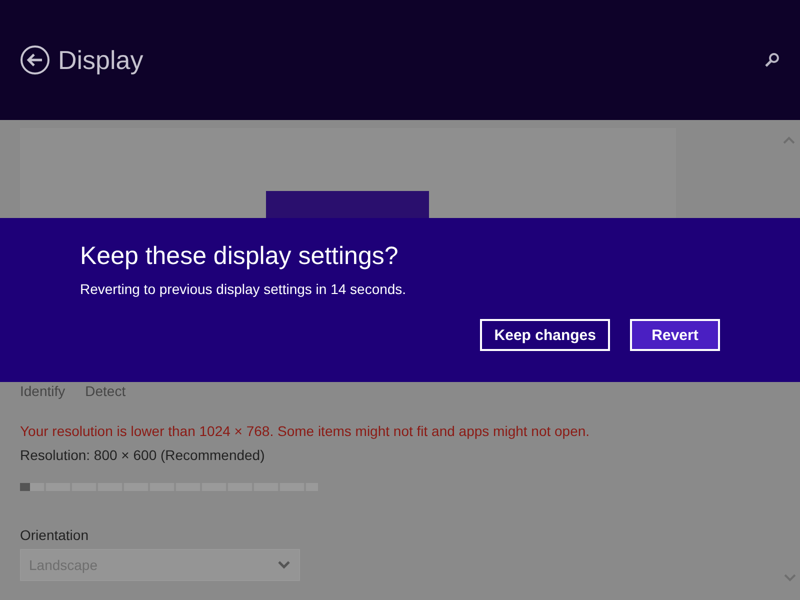 The width and height of the screenshot is (800, 600). What do you see at coordinates (675, 335) in the screenshot?
I see `revert-button: Revert` at bounding box center [675, 335].